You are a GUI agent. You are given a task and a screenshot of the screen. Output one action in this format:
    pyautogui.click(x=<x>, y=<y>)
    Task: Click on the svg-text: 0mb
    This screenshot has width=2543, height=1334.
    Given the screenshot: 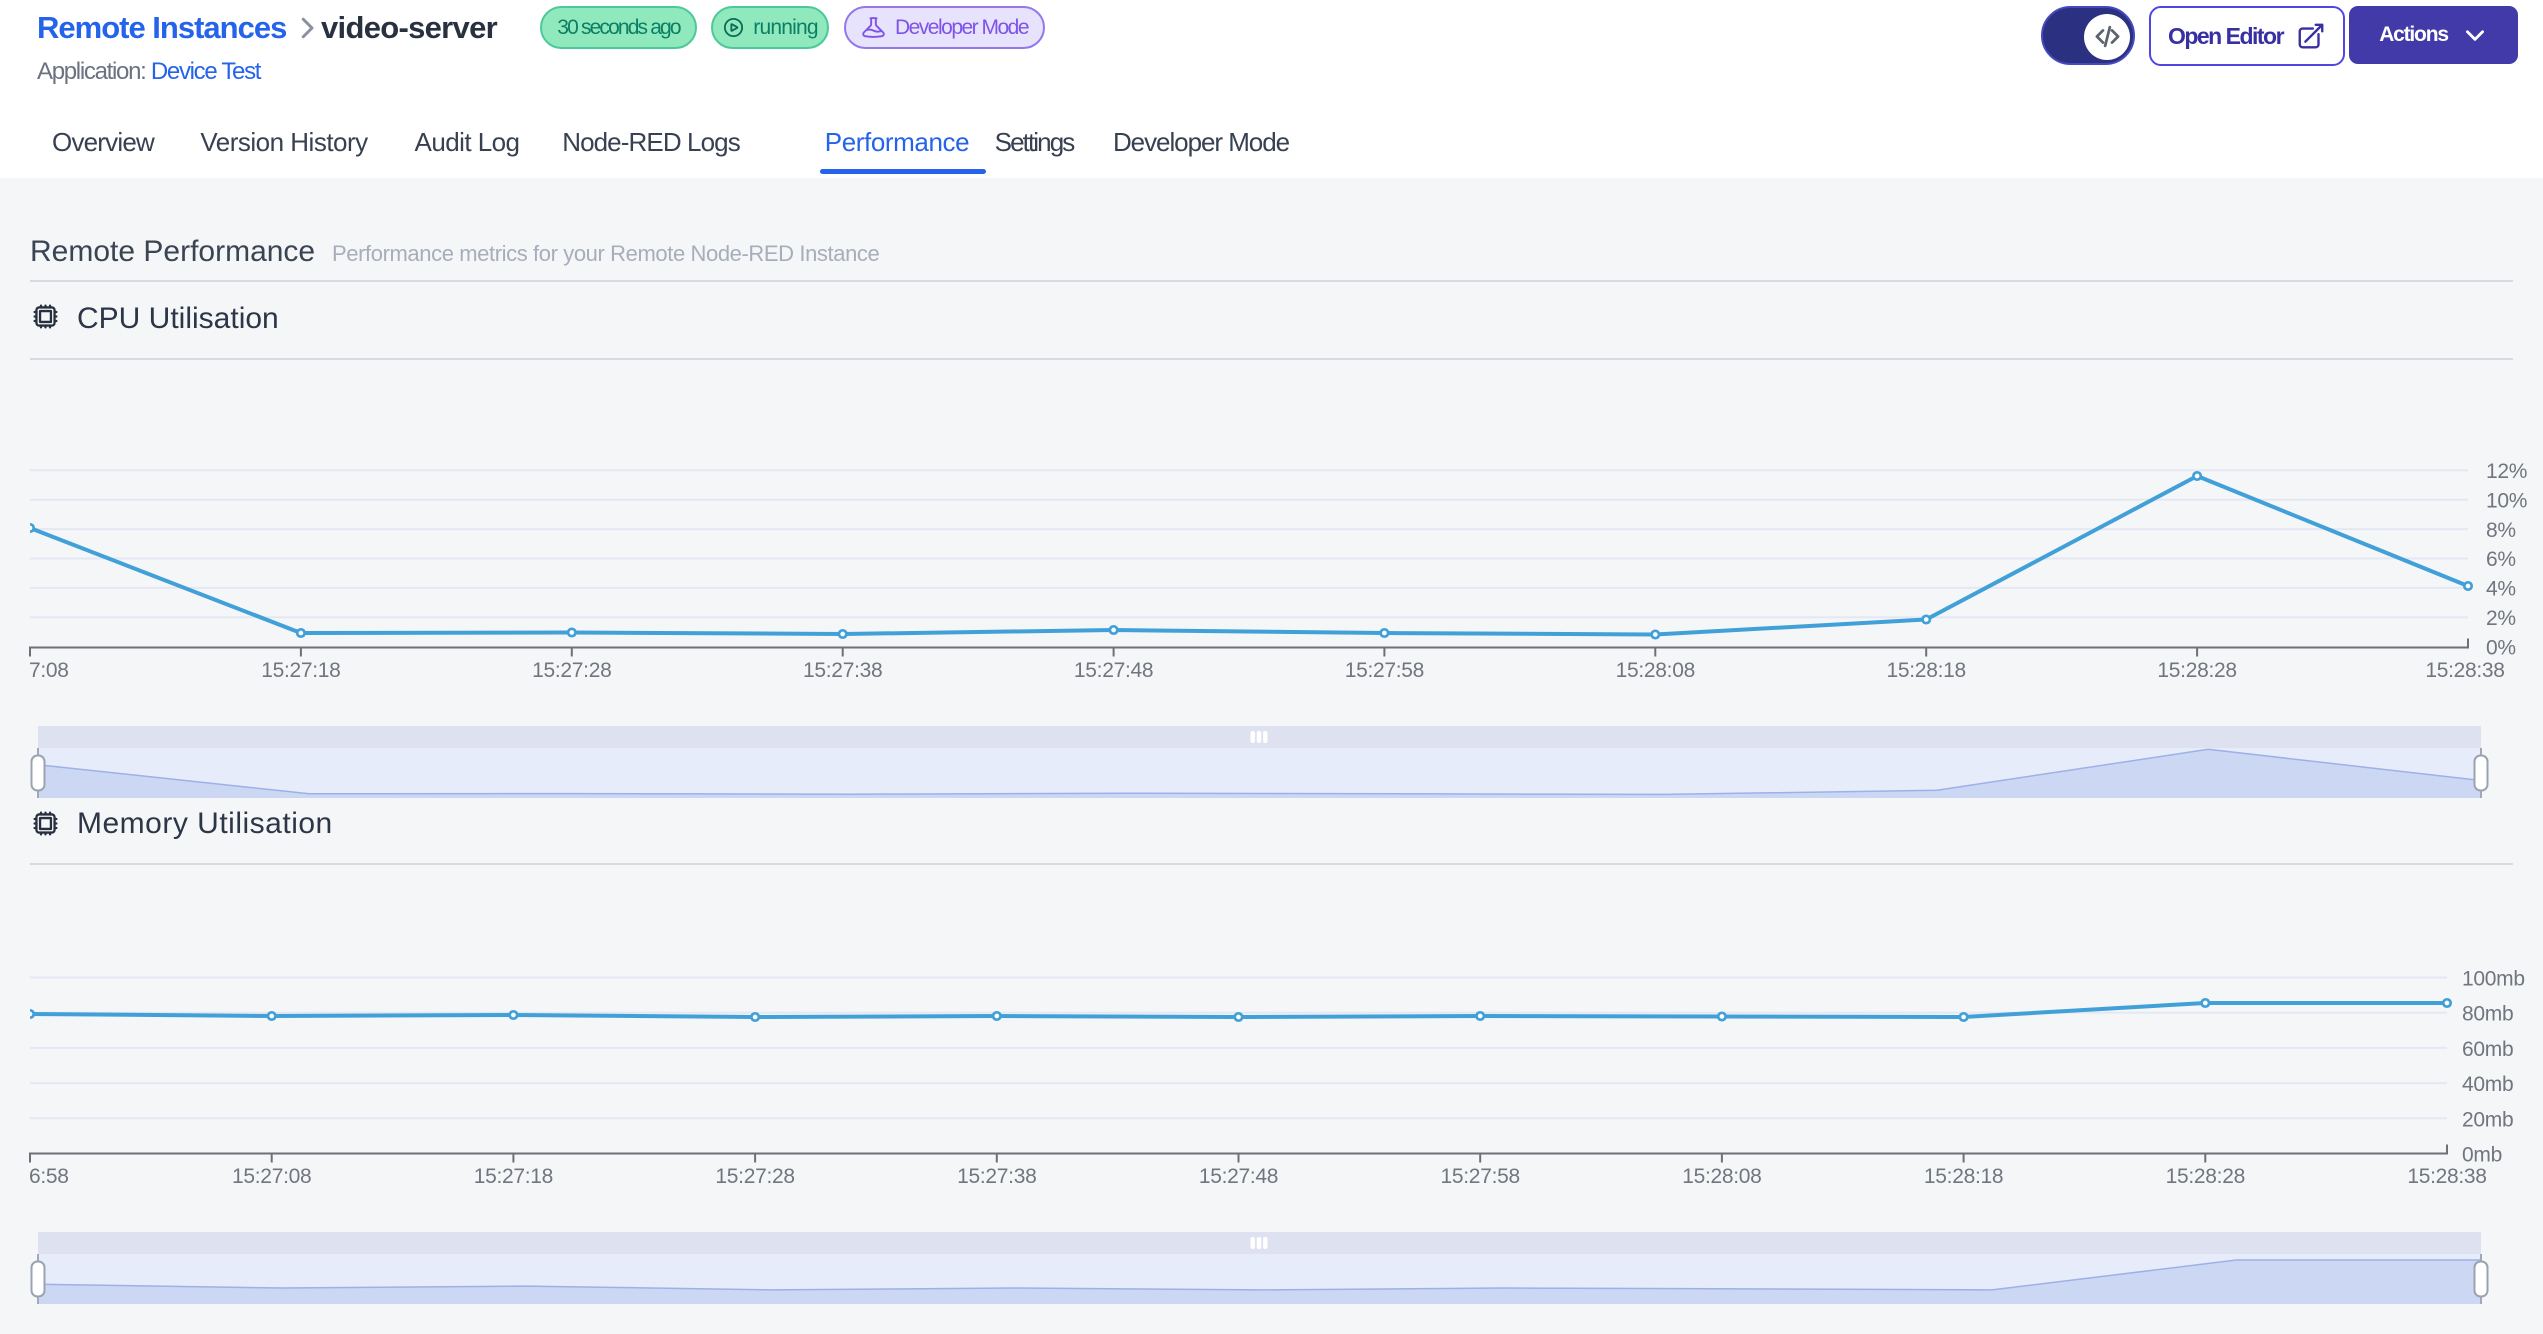 What is the action you would take?
    pyautogui.click(x=2482, y=1155)
    